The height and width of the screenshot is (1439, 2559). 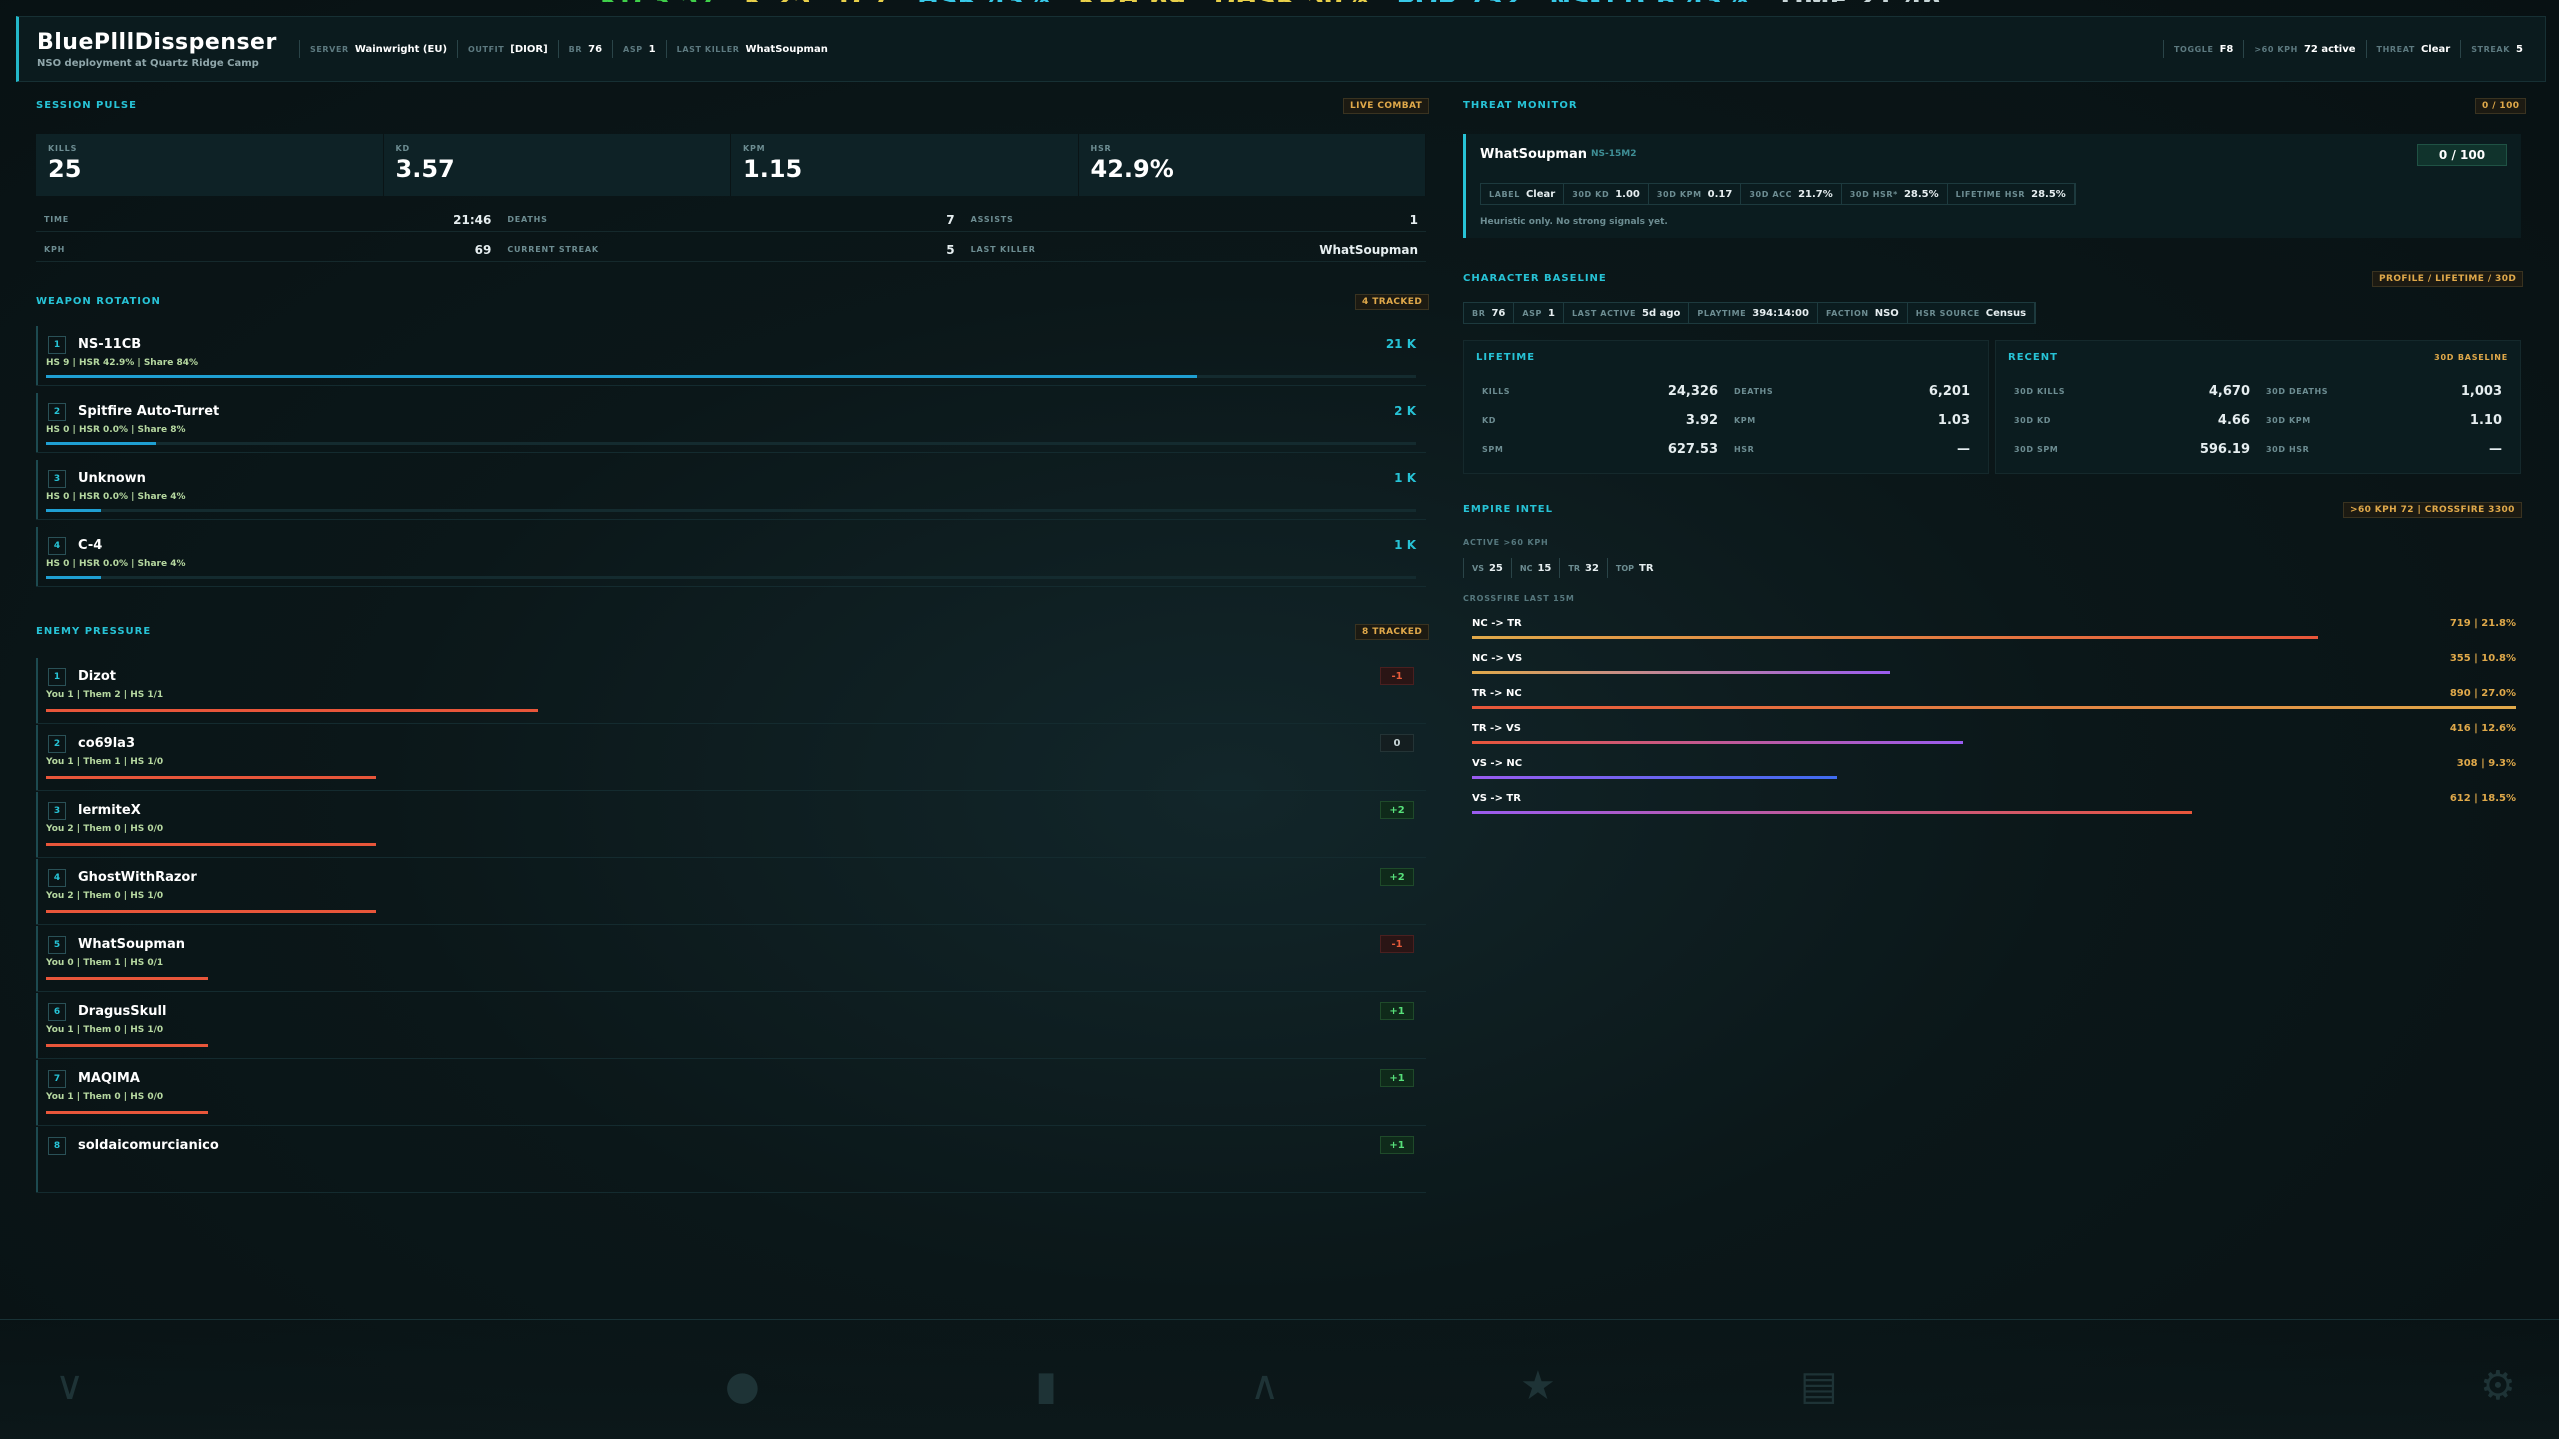 What do you see at coordinates (1994, 631) in the screenshot?
I see `crossfire-row: NC -> TR 719 | 21.8%` at bounding box center [1994, 631].